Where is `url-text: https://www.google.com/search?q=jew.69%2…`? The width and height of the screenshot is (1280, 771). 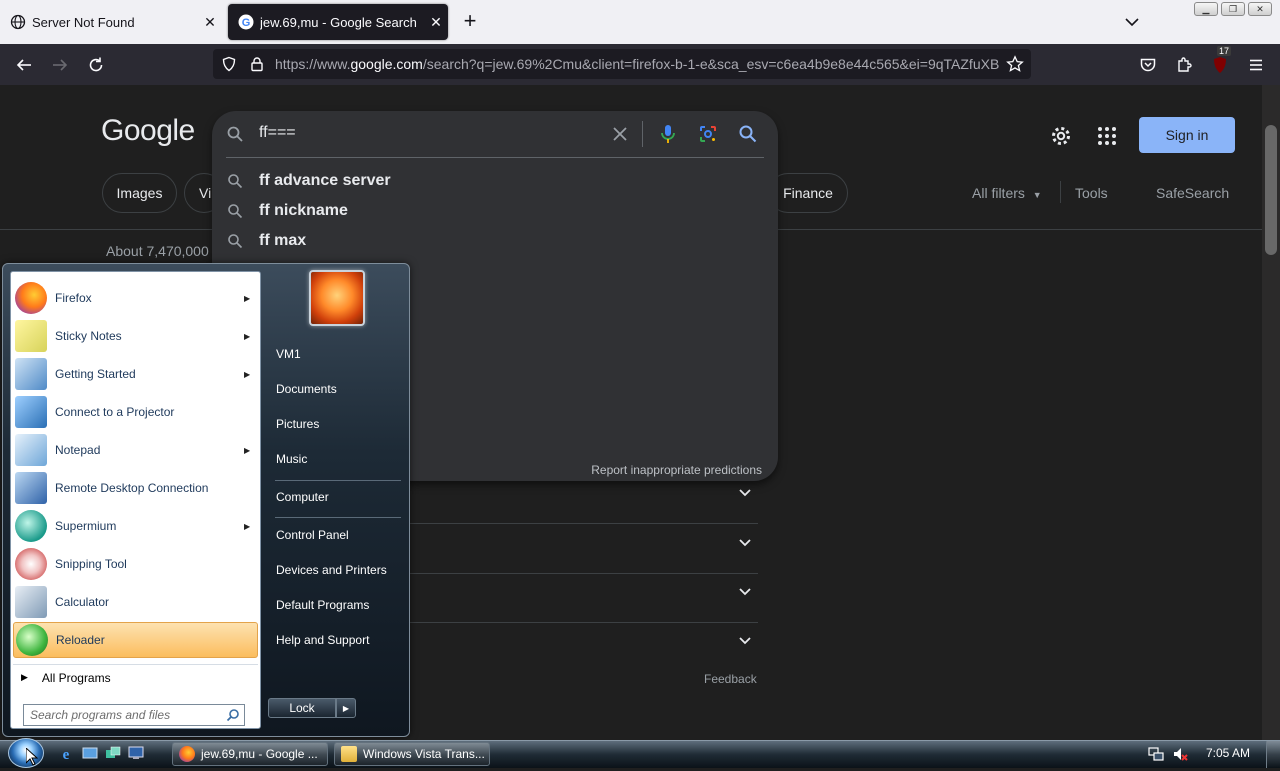 url-text: https://www.google.com/search?q=jew.69%2… is located at coordinates (637, 64).